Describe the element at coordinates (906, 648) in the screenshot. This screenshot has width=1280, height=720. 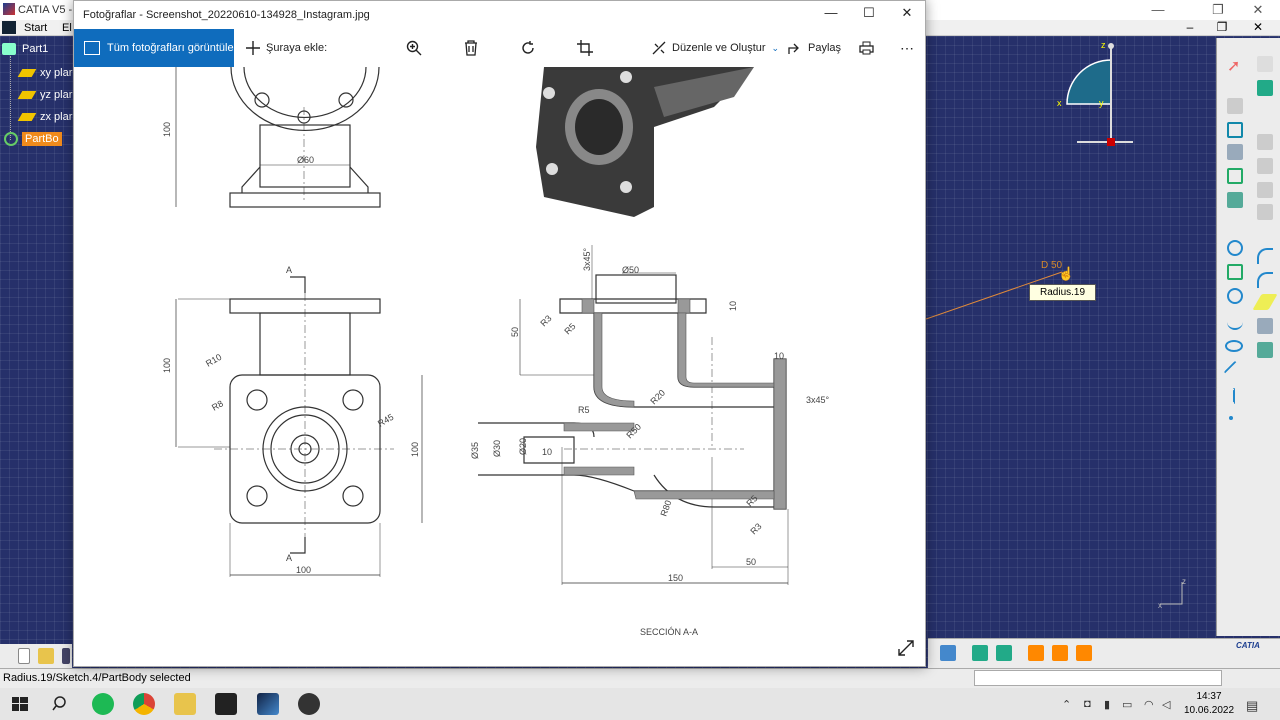
I see `expand-icon` at that location.